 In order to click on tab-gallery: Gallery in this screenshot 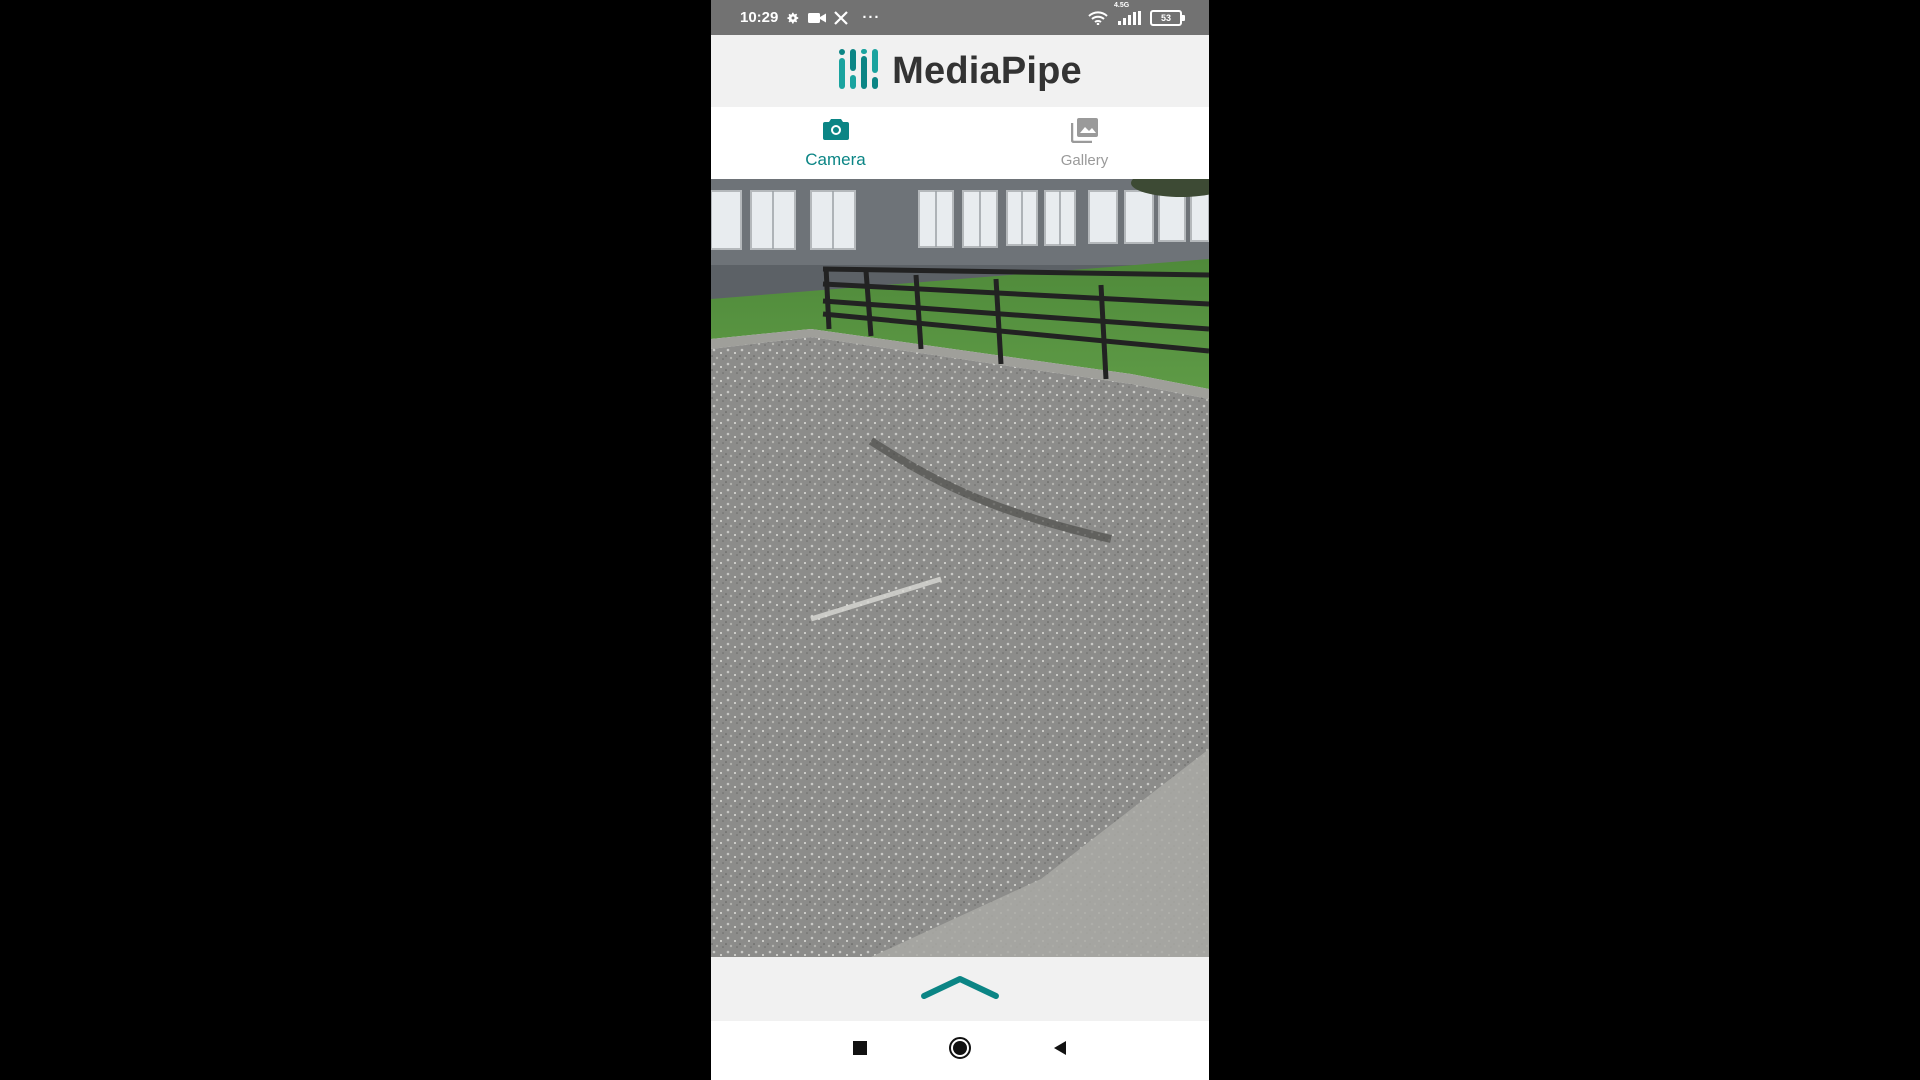, I will do `click(1084, 143)`.